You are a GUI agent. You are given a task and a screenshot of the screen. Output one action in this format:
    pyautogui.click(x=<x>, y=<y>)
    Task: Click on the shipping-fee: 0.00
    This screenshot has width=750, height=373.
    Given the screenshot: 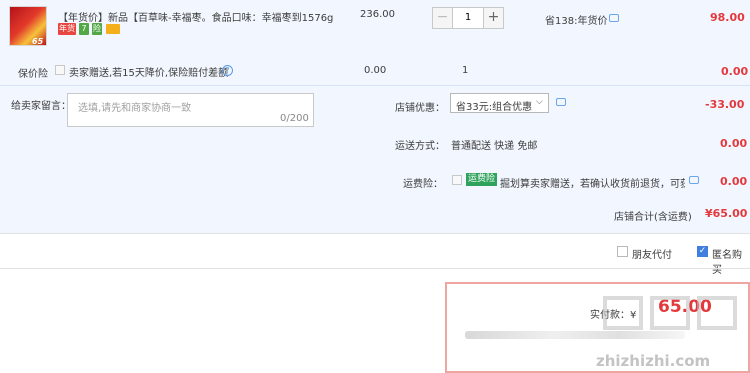 What is the action you would take?
    pyautogui.click(x=734, y=143)
    